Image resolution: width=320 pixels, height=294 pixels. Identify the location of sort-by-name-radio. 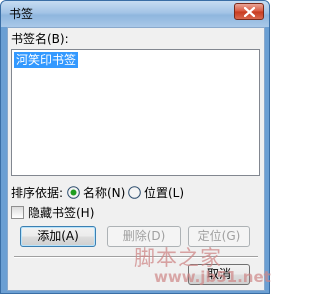
(73, 192).